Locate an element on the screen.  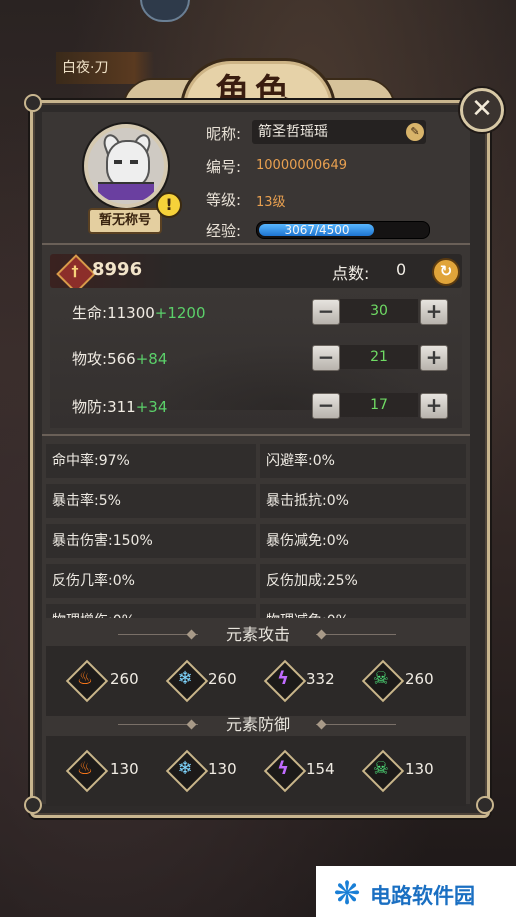
list-item: 物理增伤:0% 物理减免:0% is located at coordinates (256, 611).